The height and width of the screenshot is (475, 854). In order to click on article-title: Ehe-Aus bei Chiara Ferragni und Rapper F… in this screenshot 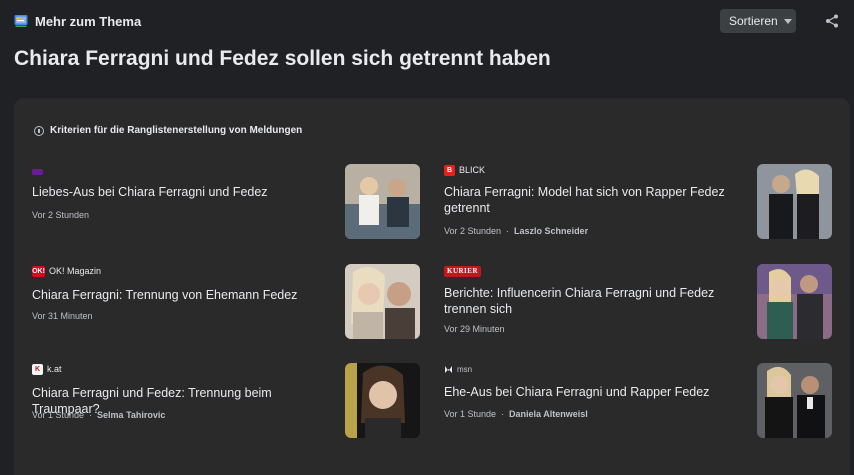, I will do `click(594, 392)`.